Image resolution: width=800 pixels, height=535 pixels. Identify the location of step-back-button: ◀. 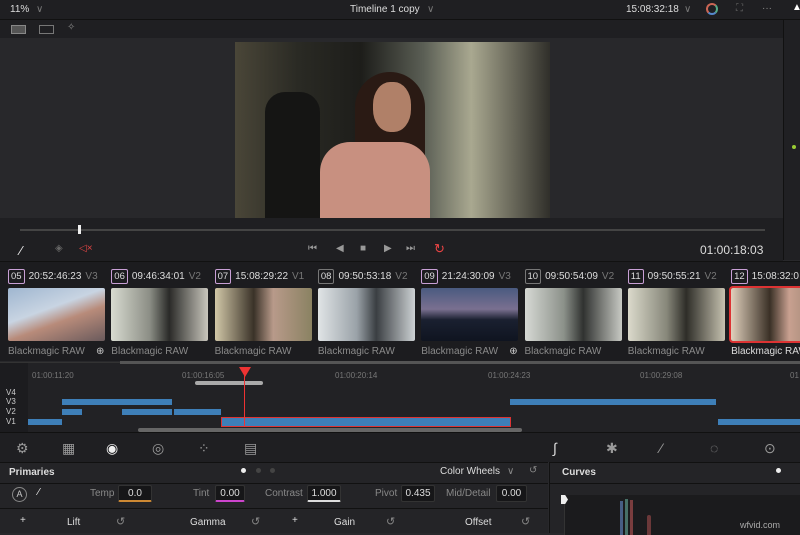
(340, 248).